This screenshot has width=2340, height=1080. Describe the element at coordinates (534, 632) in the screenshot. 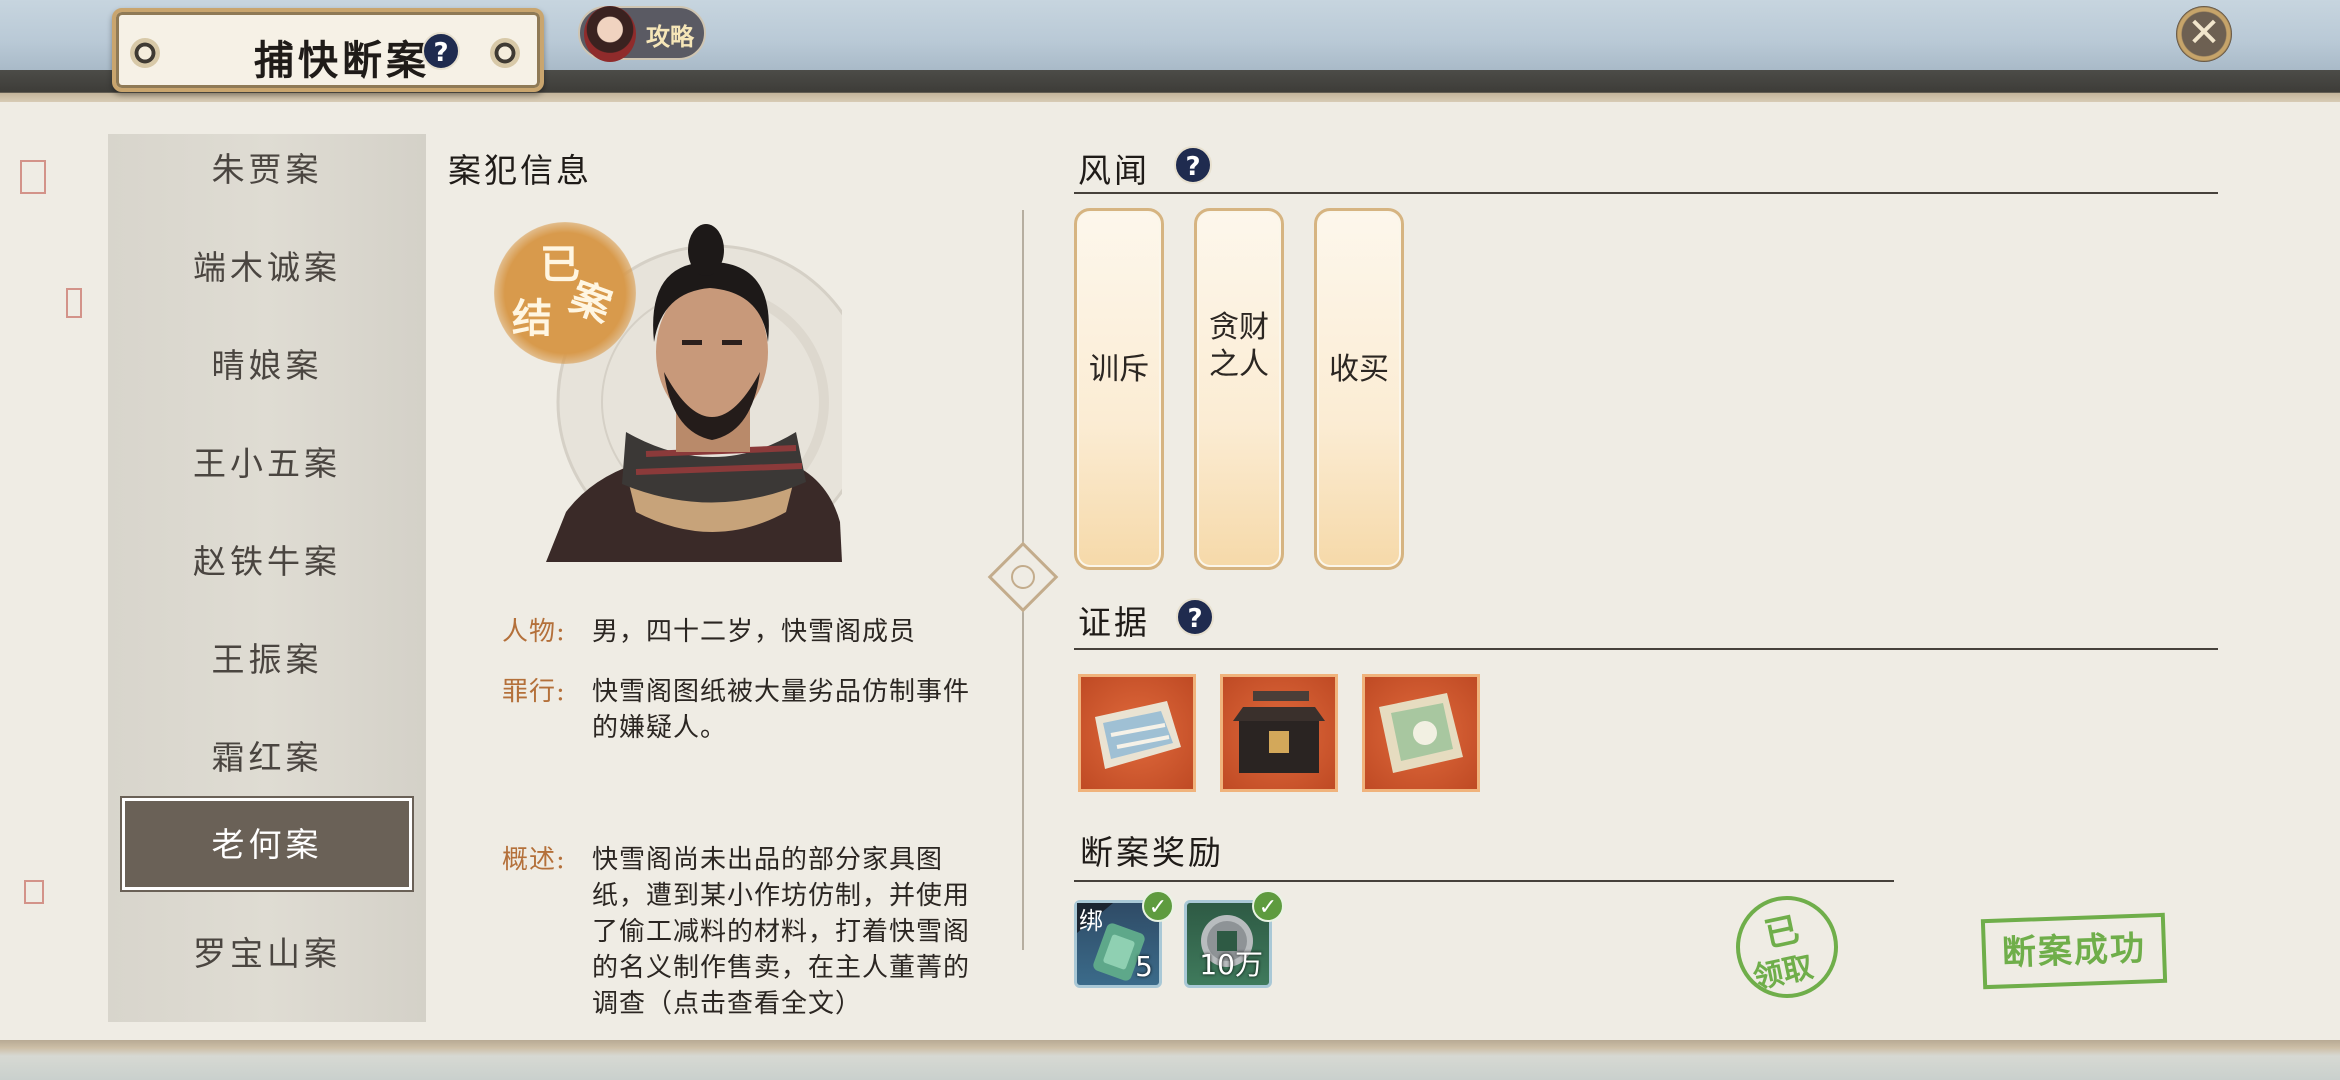

I see `person-label: 人物:` at that location.